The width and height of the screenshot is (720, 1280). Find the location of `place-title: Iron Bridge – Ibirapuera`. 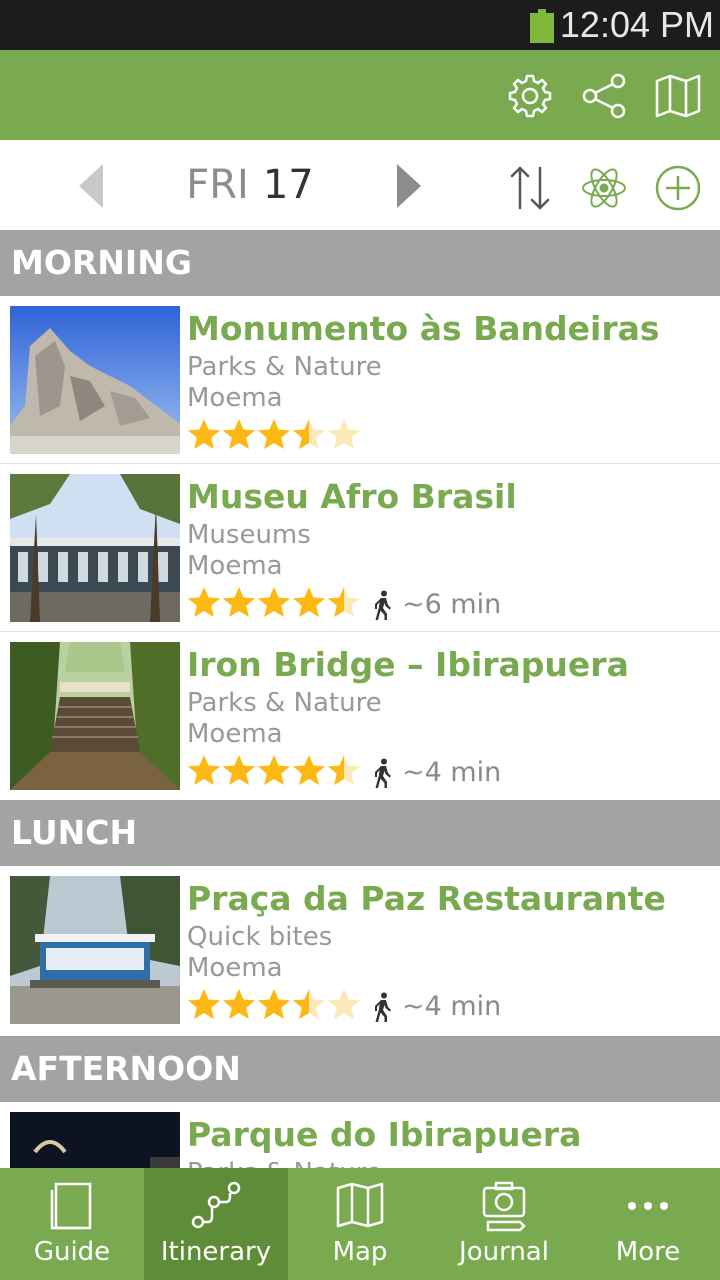

place-title: Iron Bridge – Ibirapuera is located at coordinates (408, 664).